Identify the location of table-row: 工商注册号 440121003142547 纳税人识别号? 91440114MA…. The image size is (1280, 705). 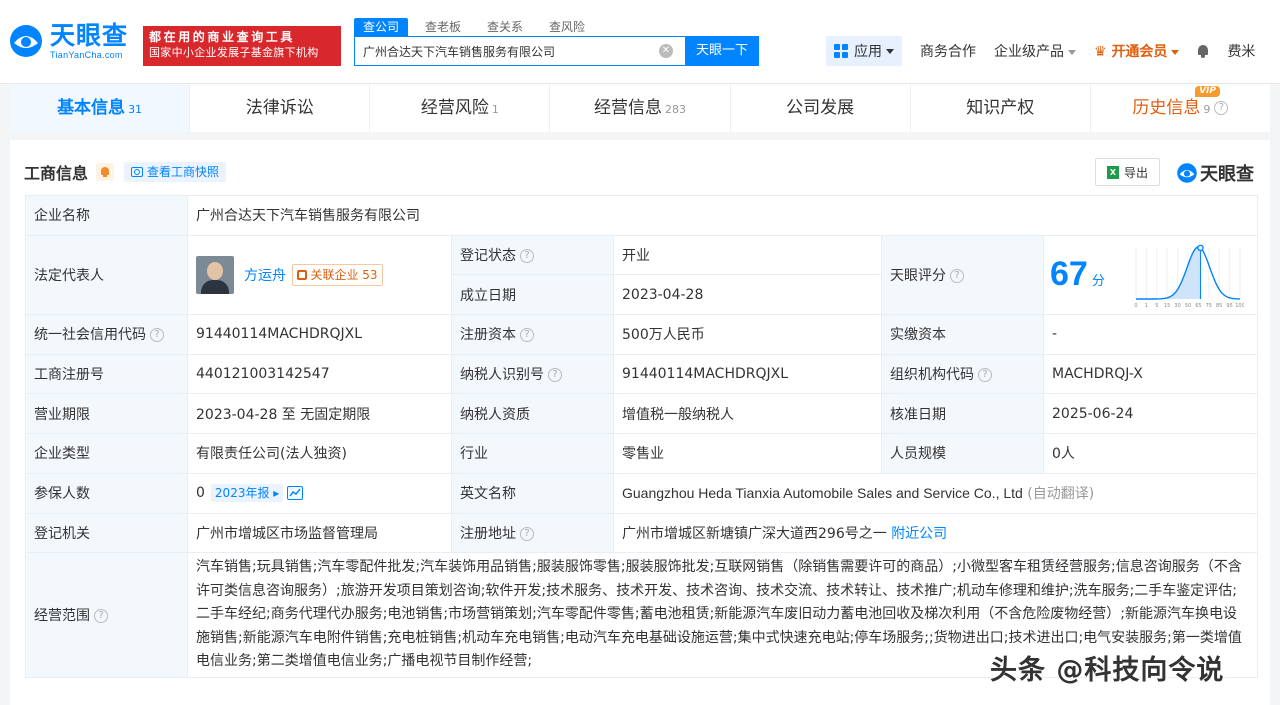
(642, 374).